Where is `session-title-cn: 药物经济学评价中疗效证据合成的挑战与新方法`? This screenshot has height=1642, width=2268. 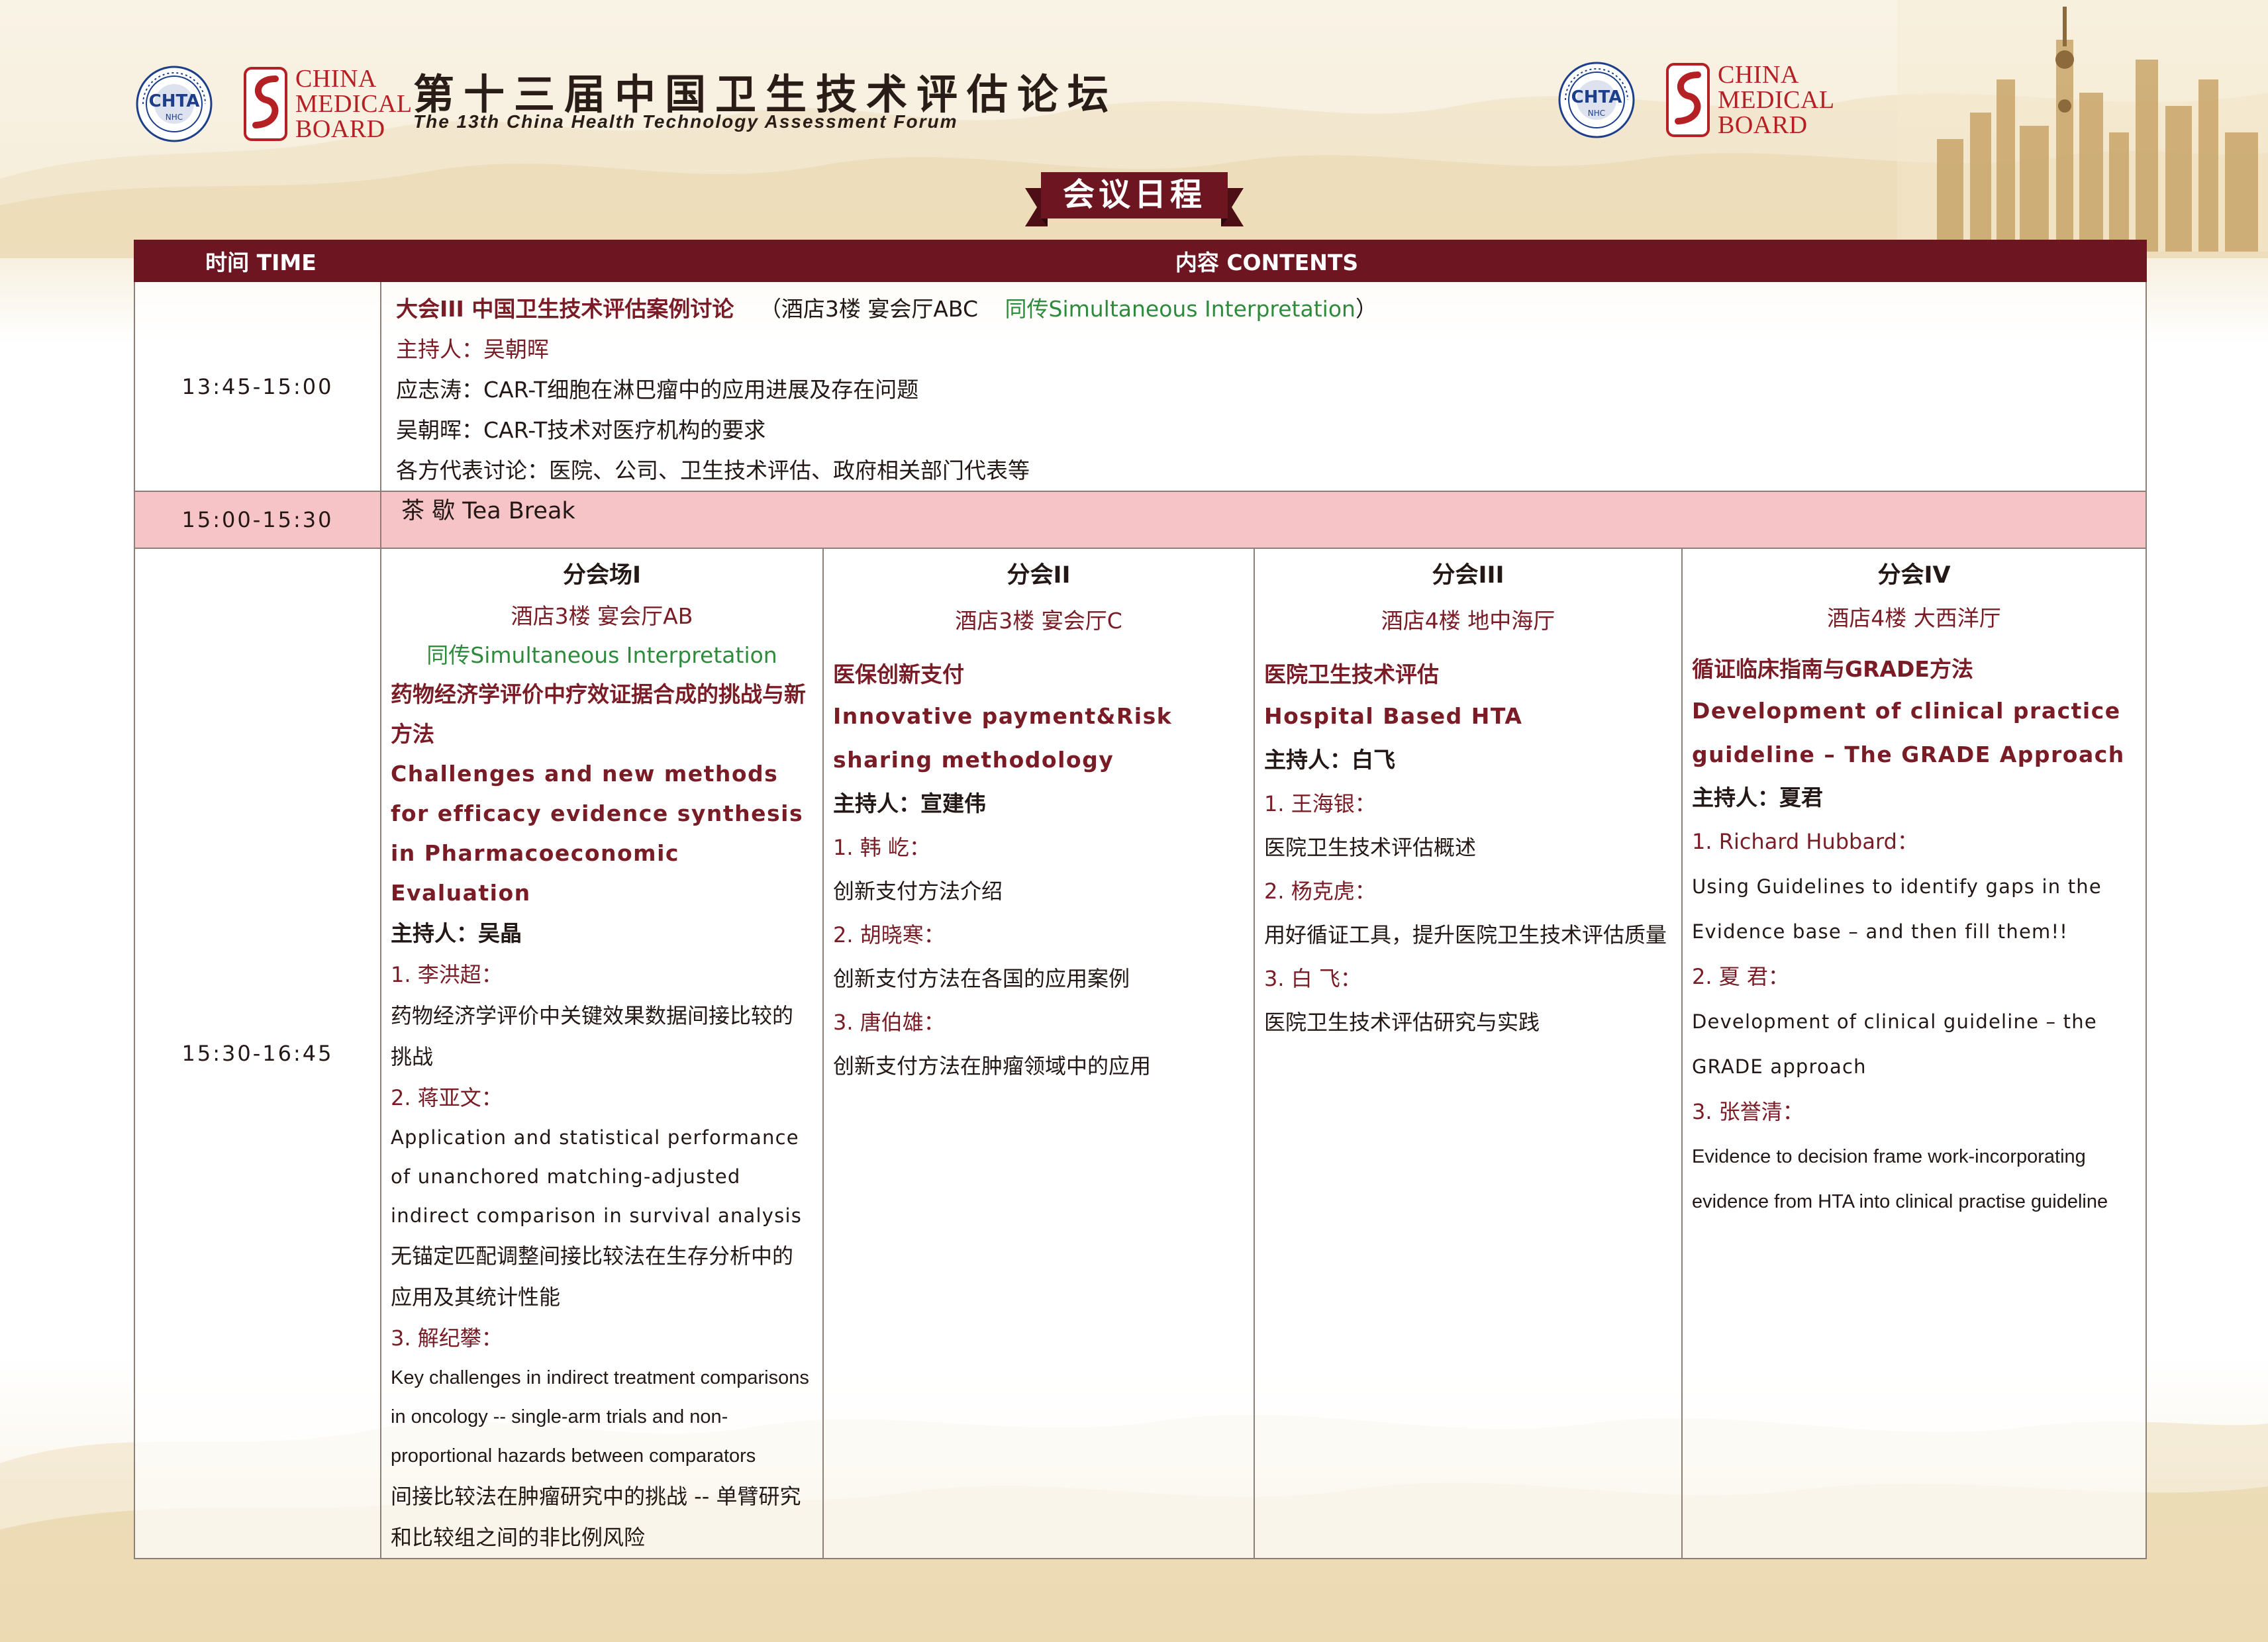
session-title-cn: 药物经济学评价中疗效证据合成的挑战与新方法 is located at coordinates (598, 714).